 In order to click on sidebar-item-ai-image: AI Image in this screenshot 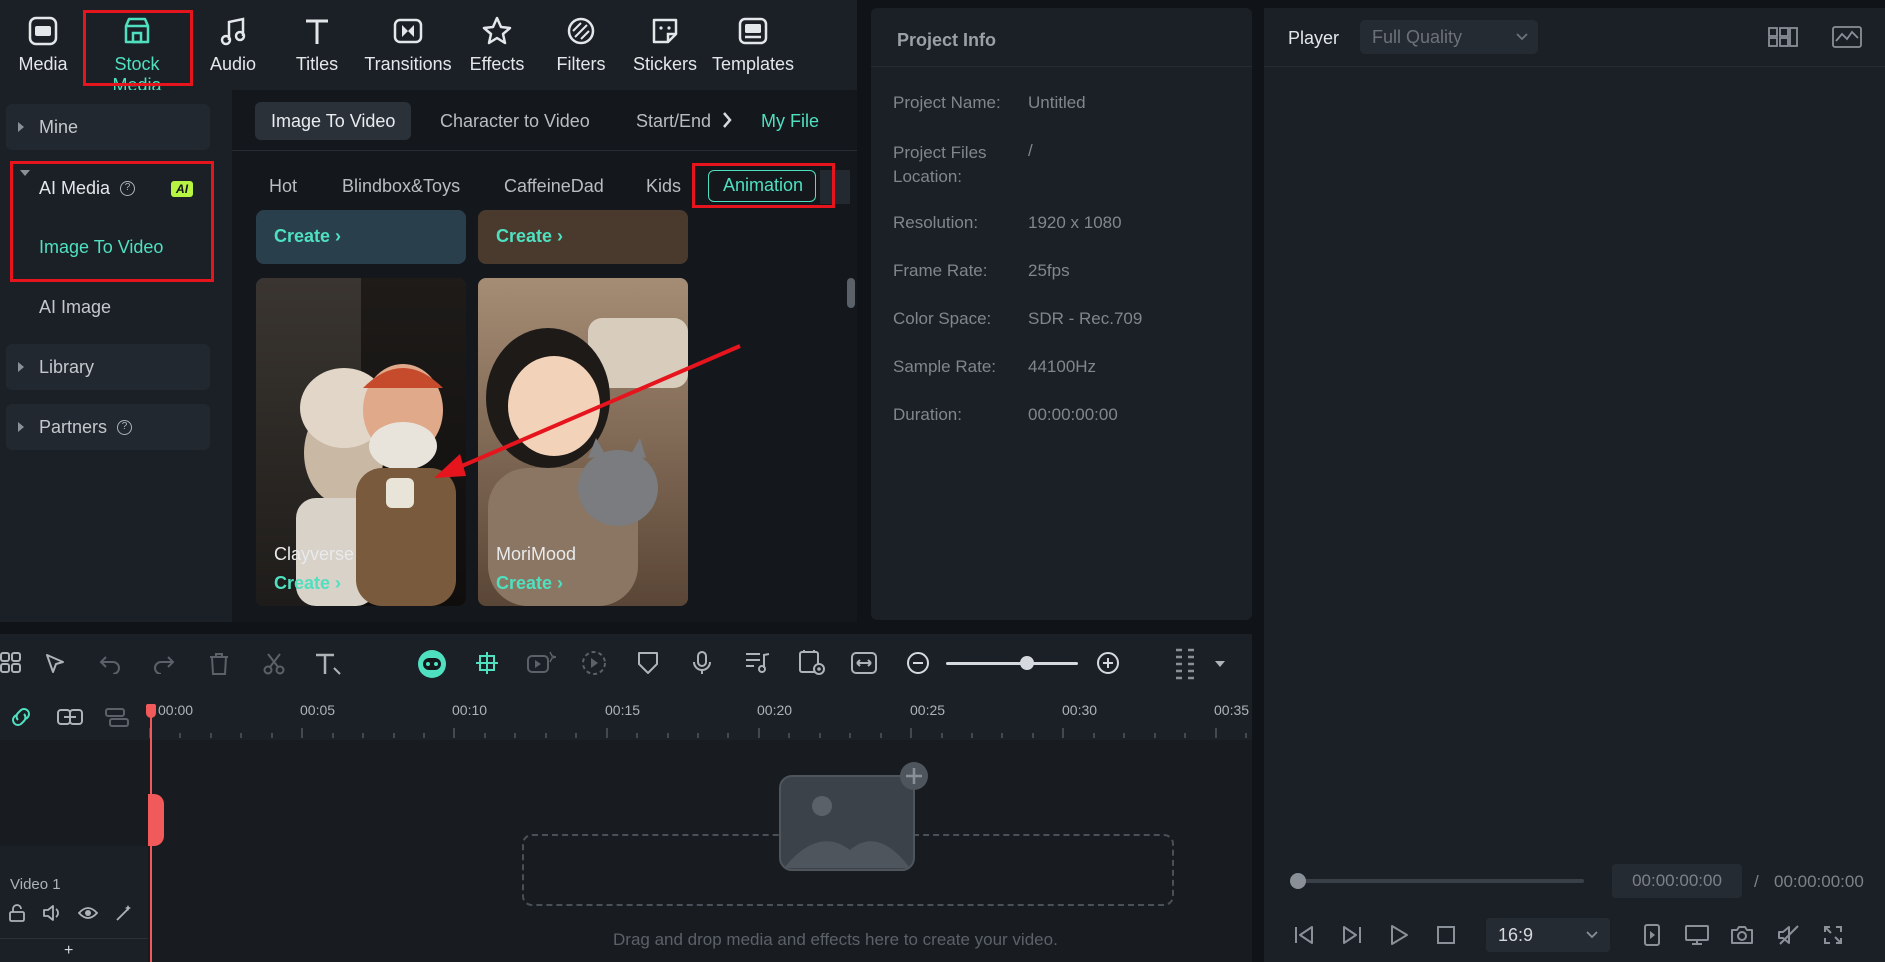, I will do `click(75, 307)`.